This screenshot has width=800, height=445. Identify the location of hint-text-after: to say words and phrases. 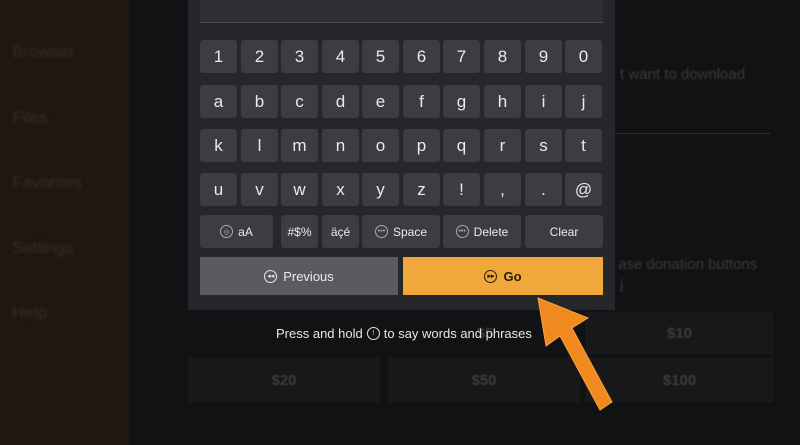
(457, 333).